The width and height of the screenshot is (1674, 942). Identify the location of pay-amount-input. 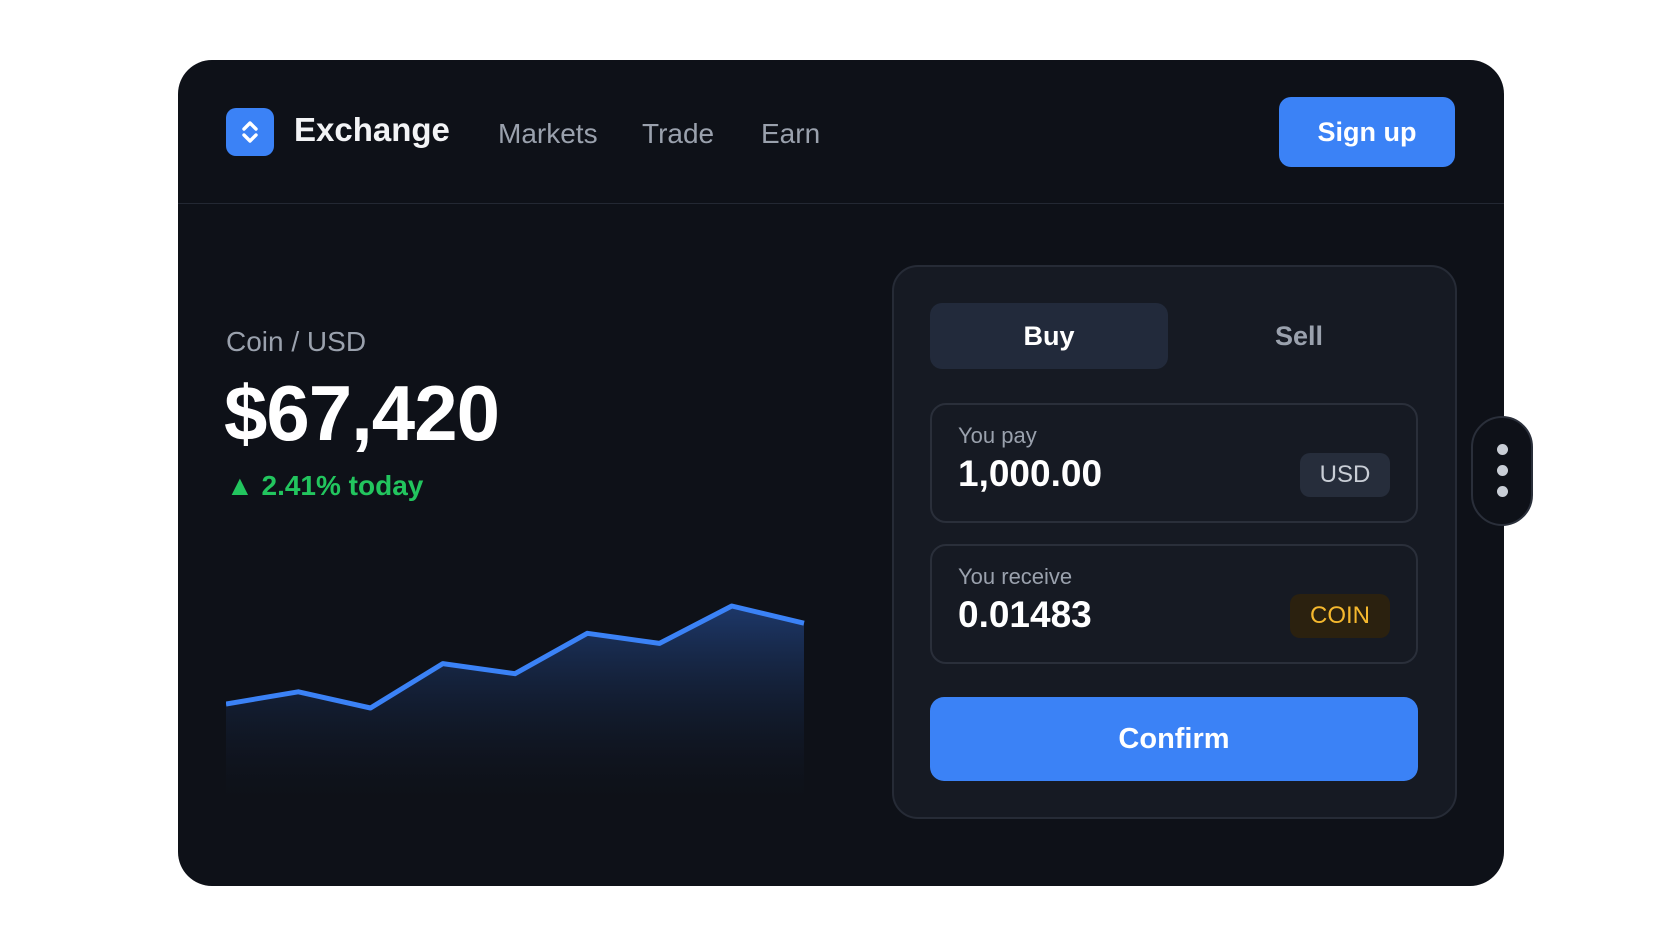
(1108, 474).